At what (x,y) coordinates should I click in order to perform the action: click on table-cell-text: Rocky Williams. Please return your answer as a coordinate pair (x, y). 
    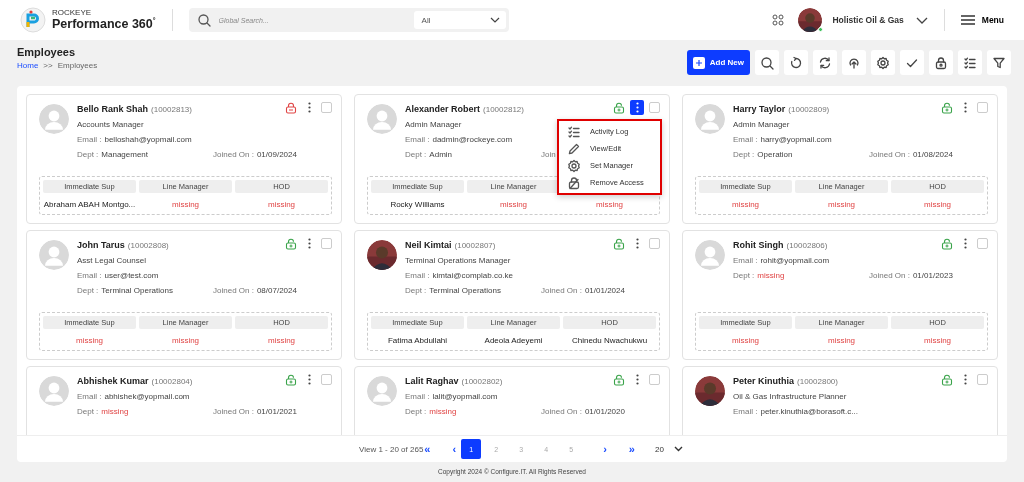
    Looking at the image, I should click on (417, 205).